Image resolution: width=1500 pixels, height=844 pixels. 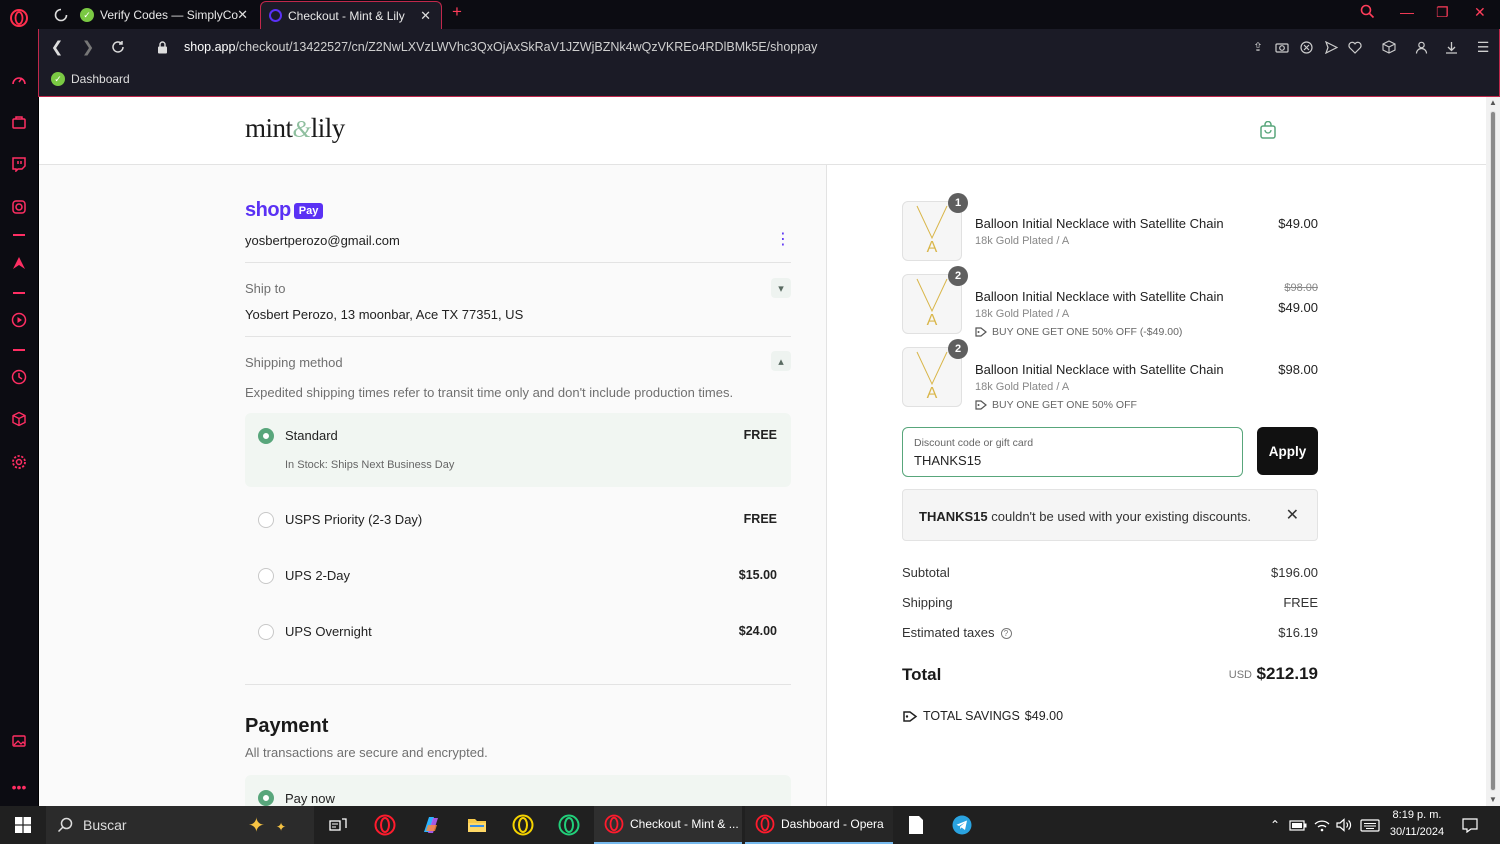 What do you see at coordinates (351, 15) in the screenshot?
I see `tab-checkout: Checkout - Mint & Lily ✕` at bounding box center [351, 15].